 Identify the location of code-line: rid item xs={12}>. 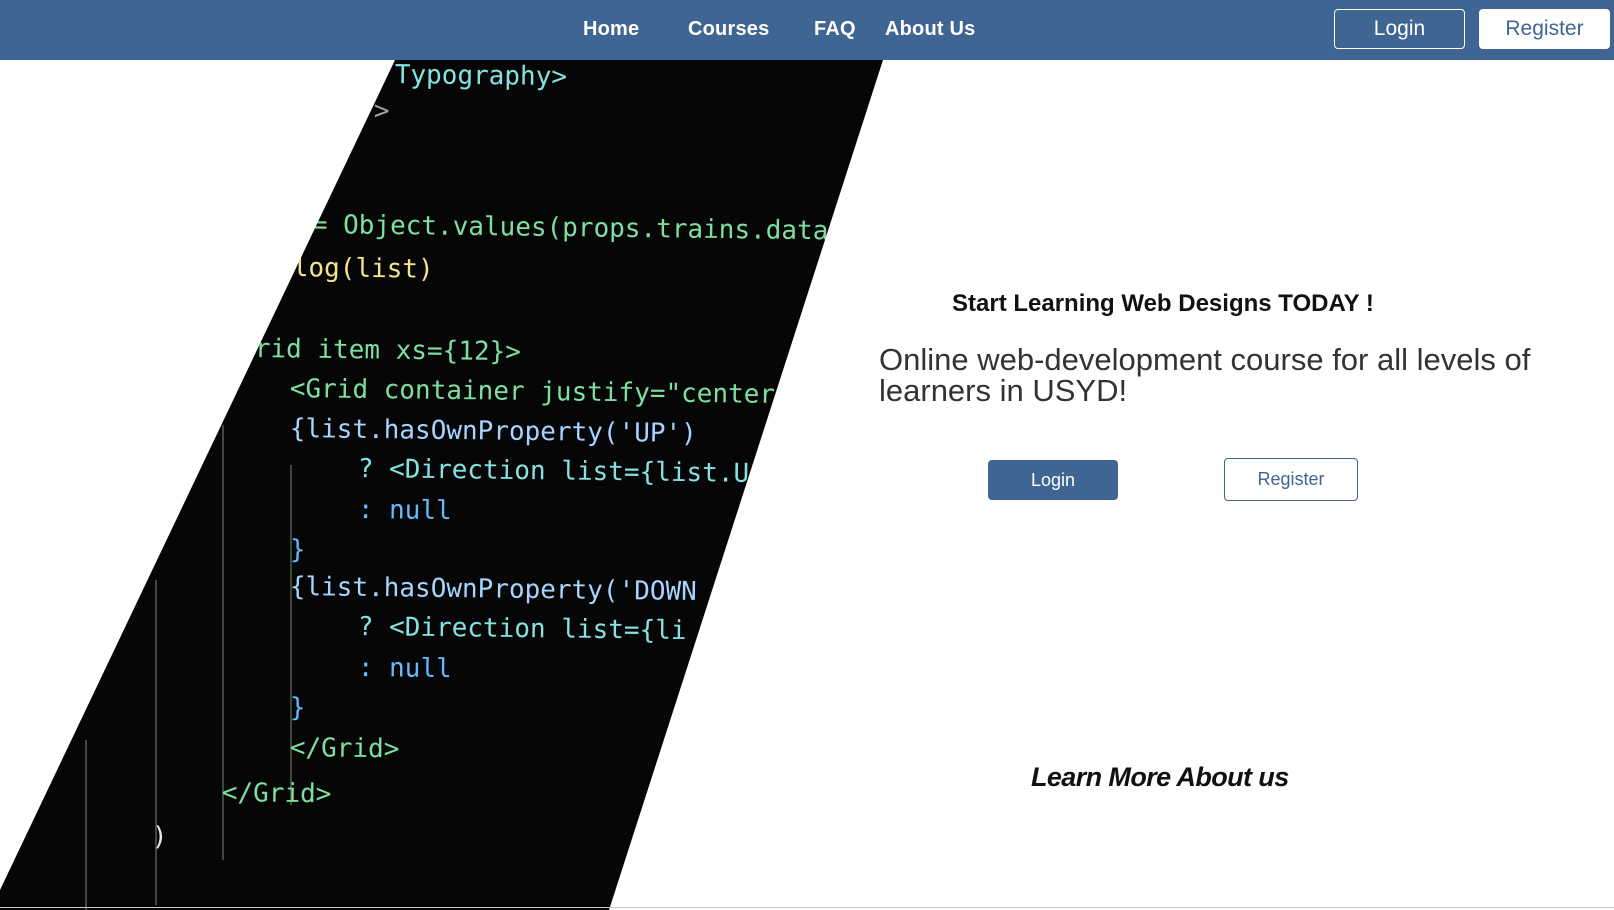
(388, 351).